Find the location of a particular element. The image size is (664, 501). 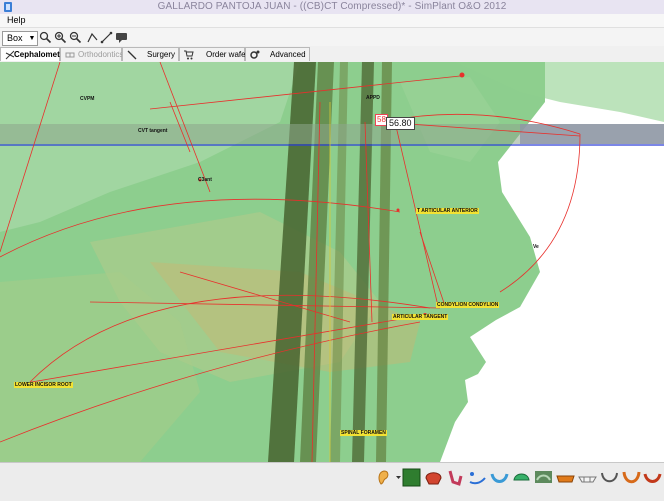

landmark-label: CONDYLION CONDYLION is located at coordinates (468, 305).